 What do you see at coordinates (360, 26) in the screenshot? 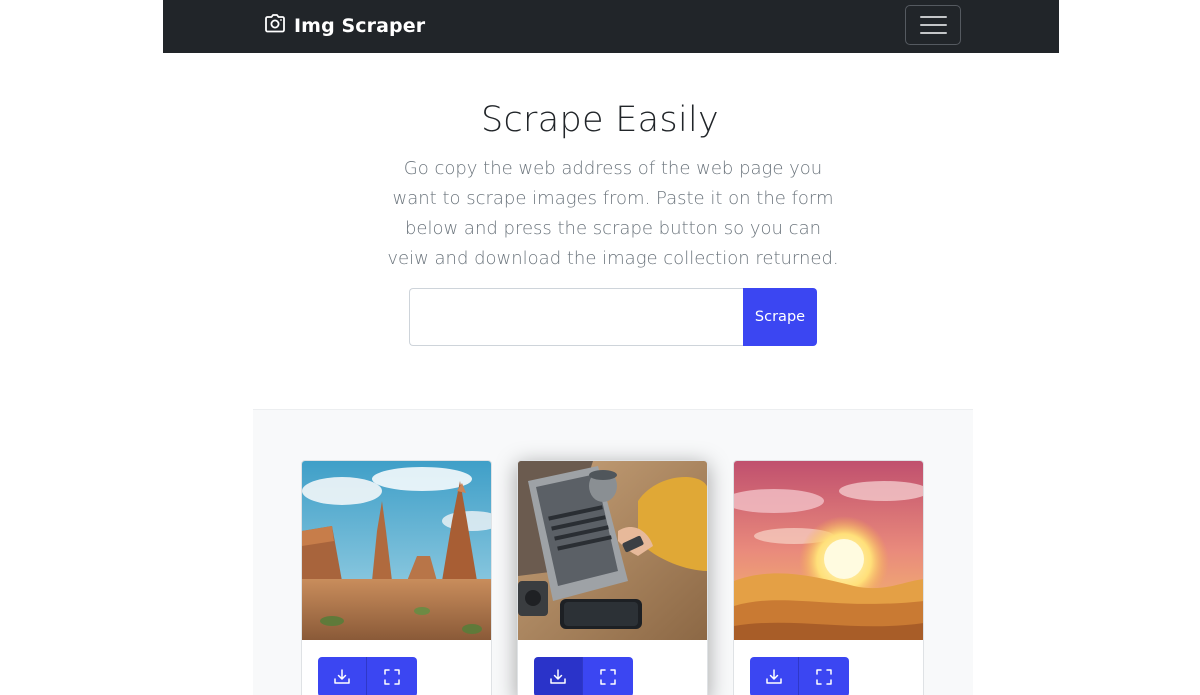
I see `brand-name: Img Scraper` at bounding box center [360, 26].